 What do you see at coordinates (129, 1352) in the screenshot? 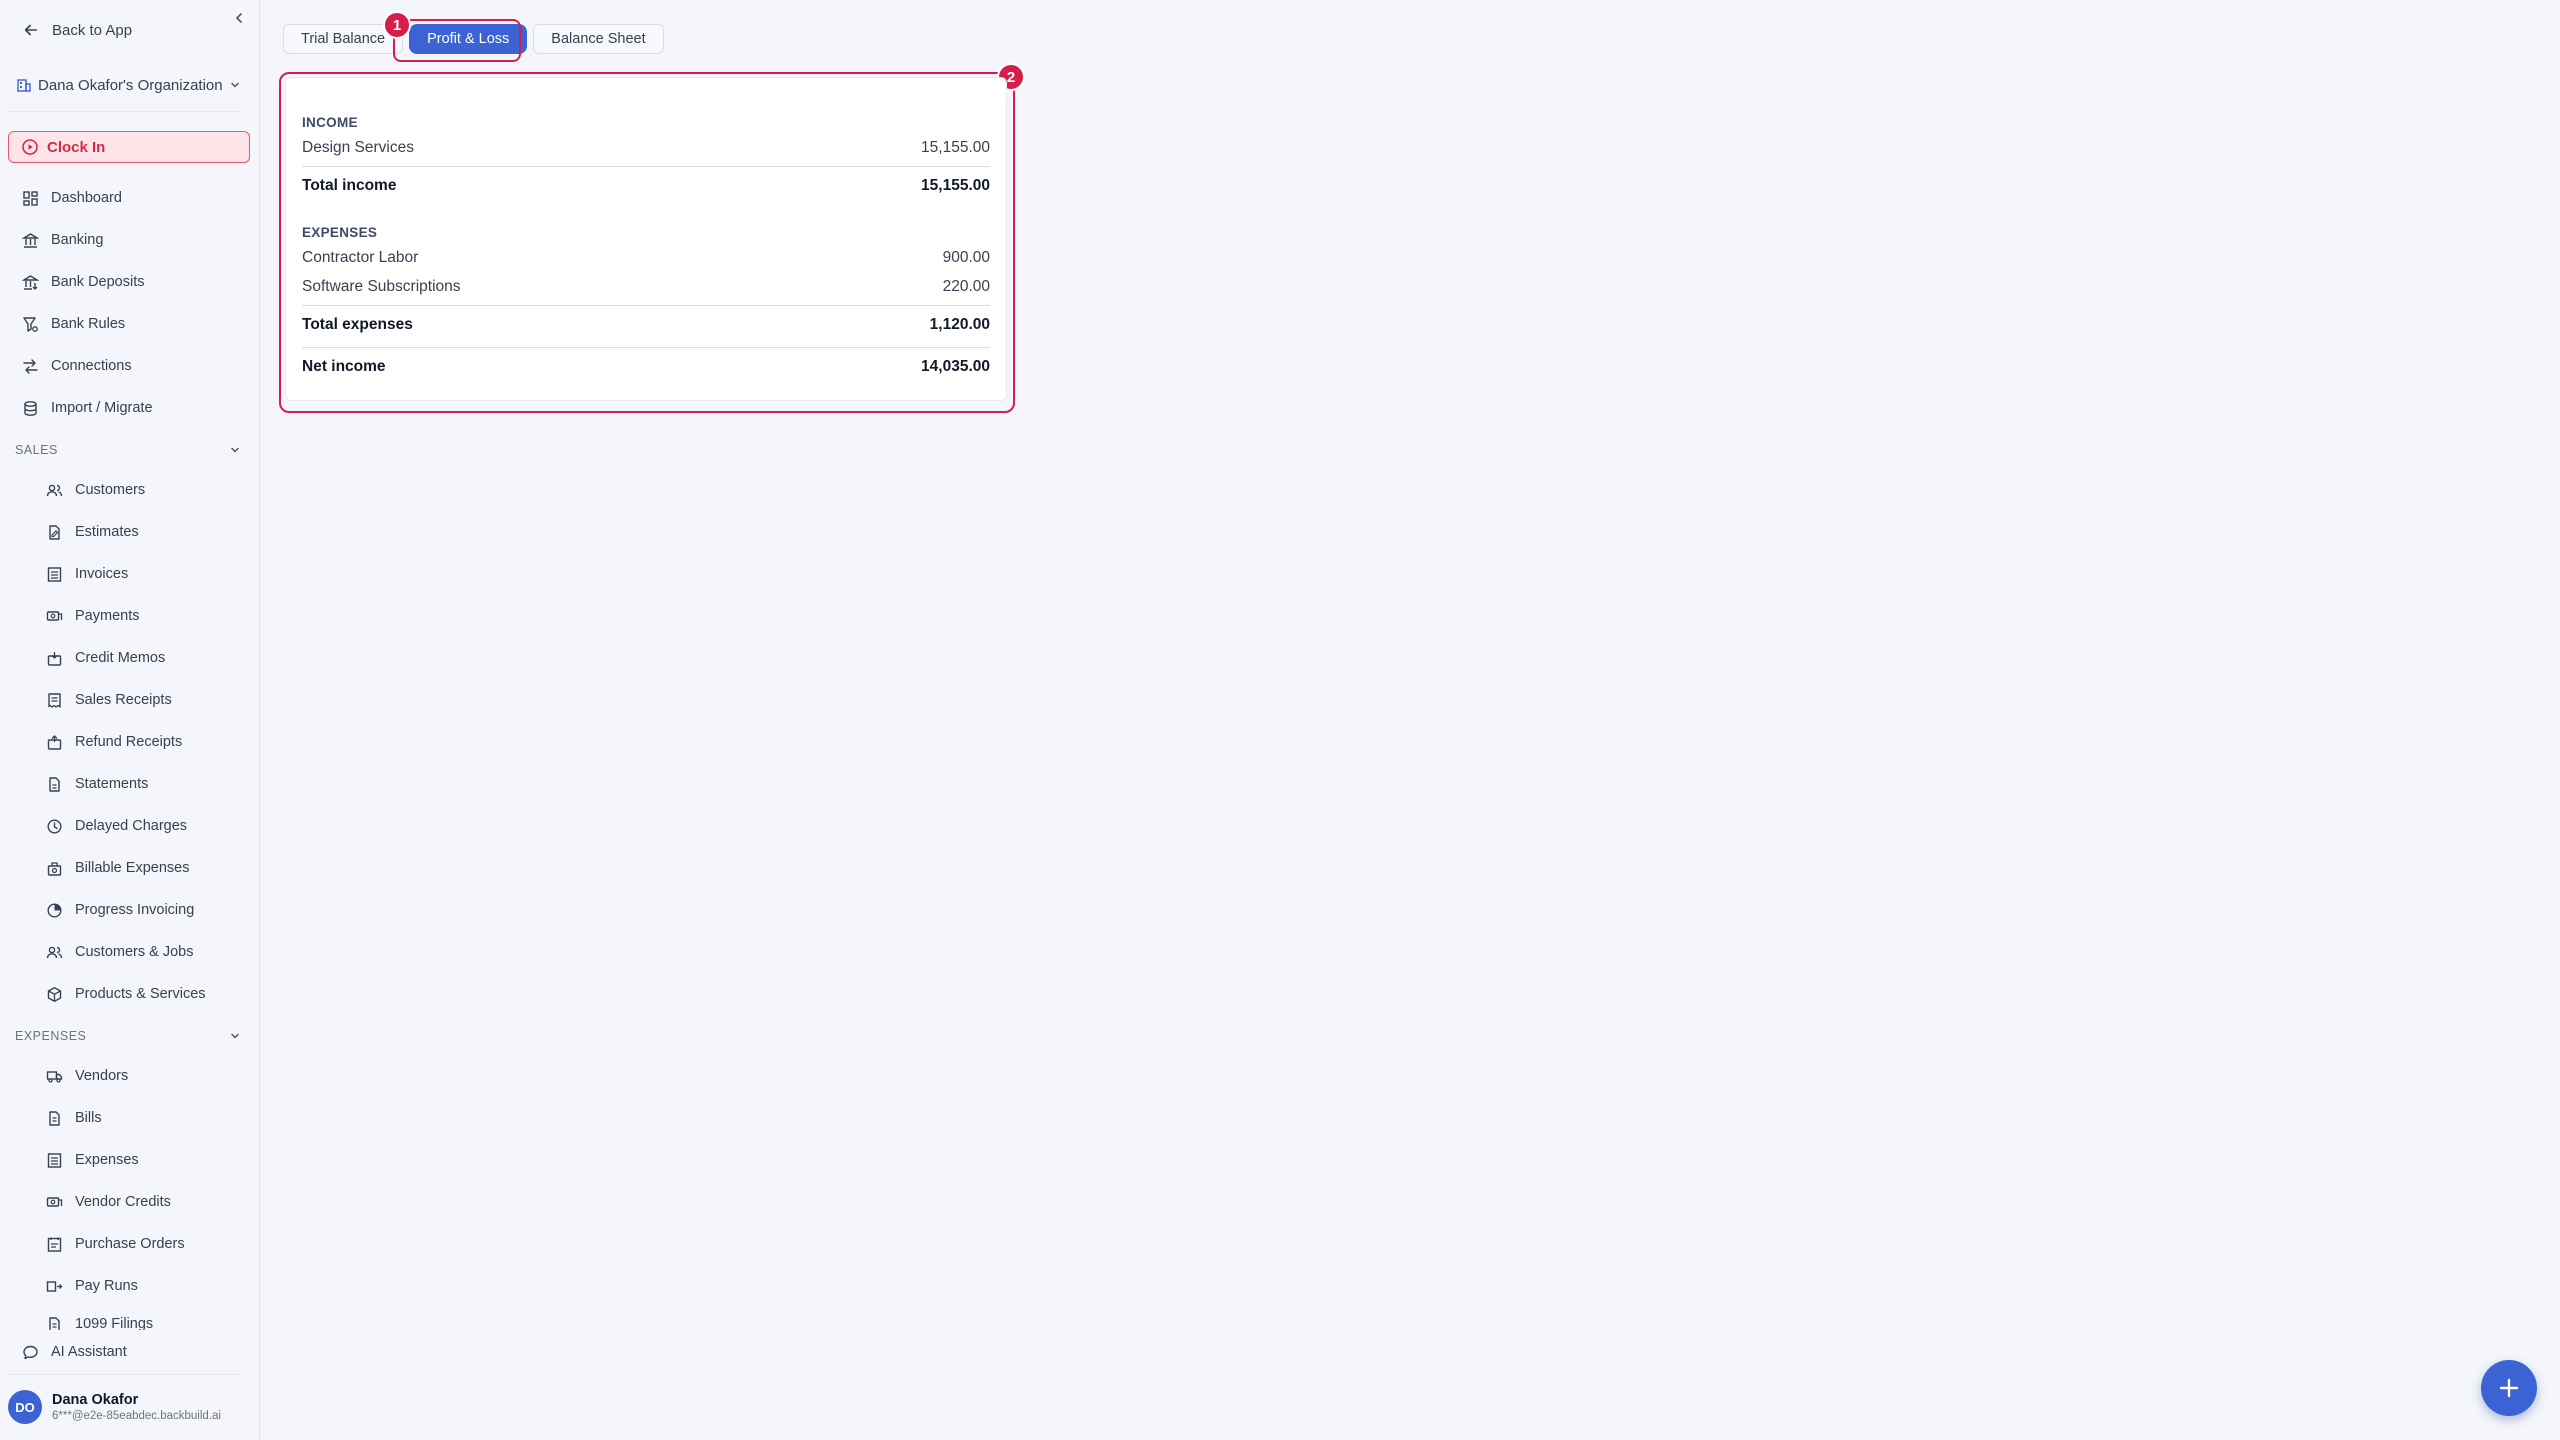
I see `sidebar-item-ai-assistant: AI Assistant` at bounding box center [129, 1352].